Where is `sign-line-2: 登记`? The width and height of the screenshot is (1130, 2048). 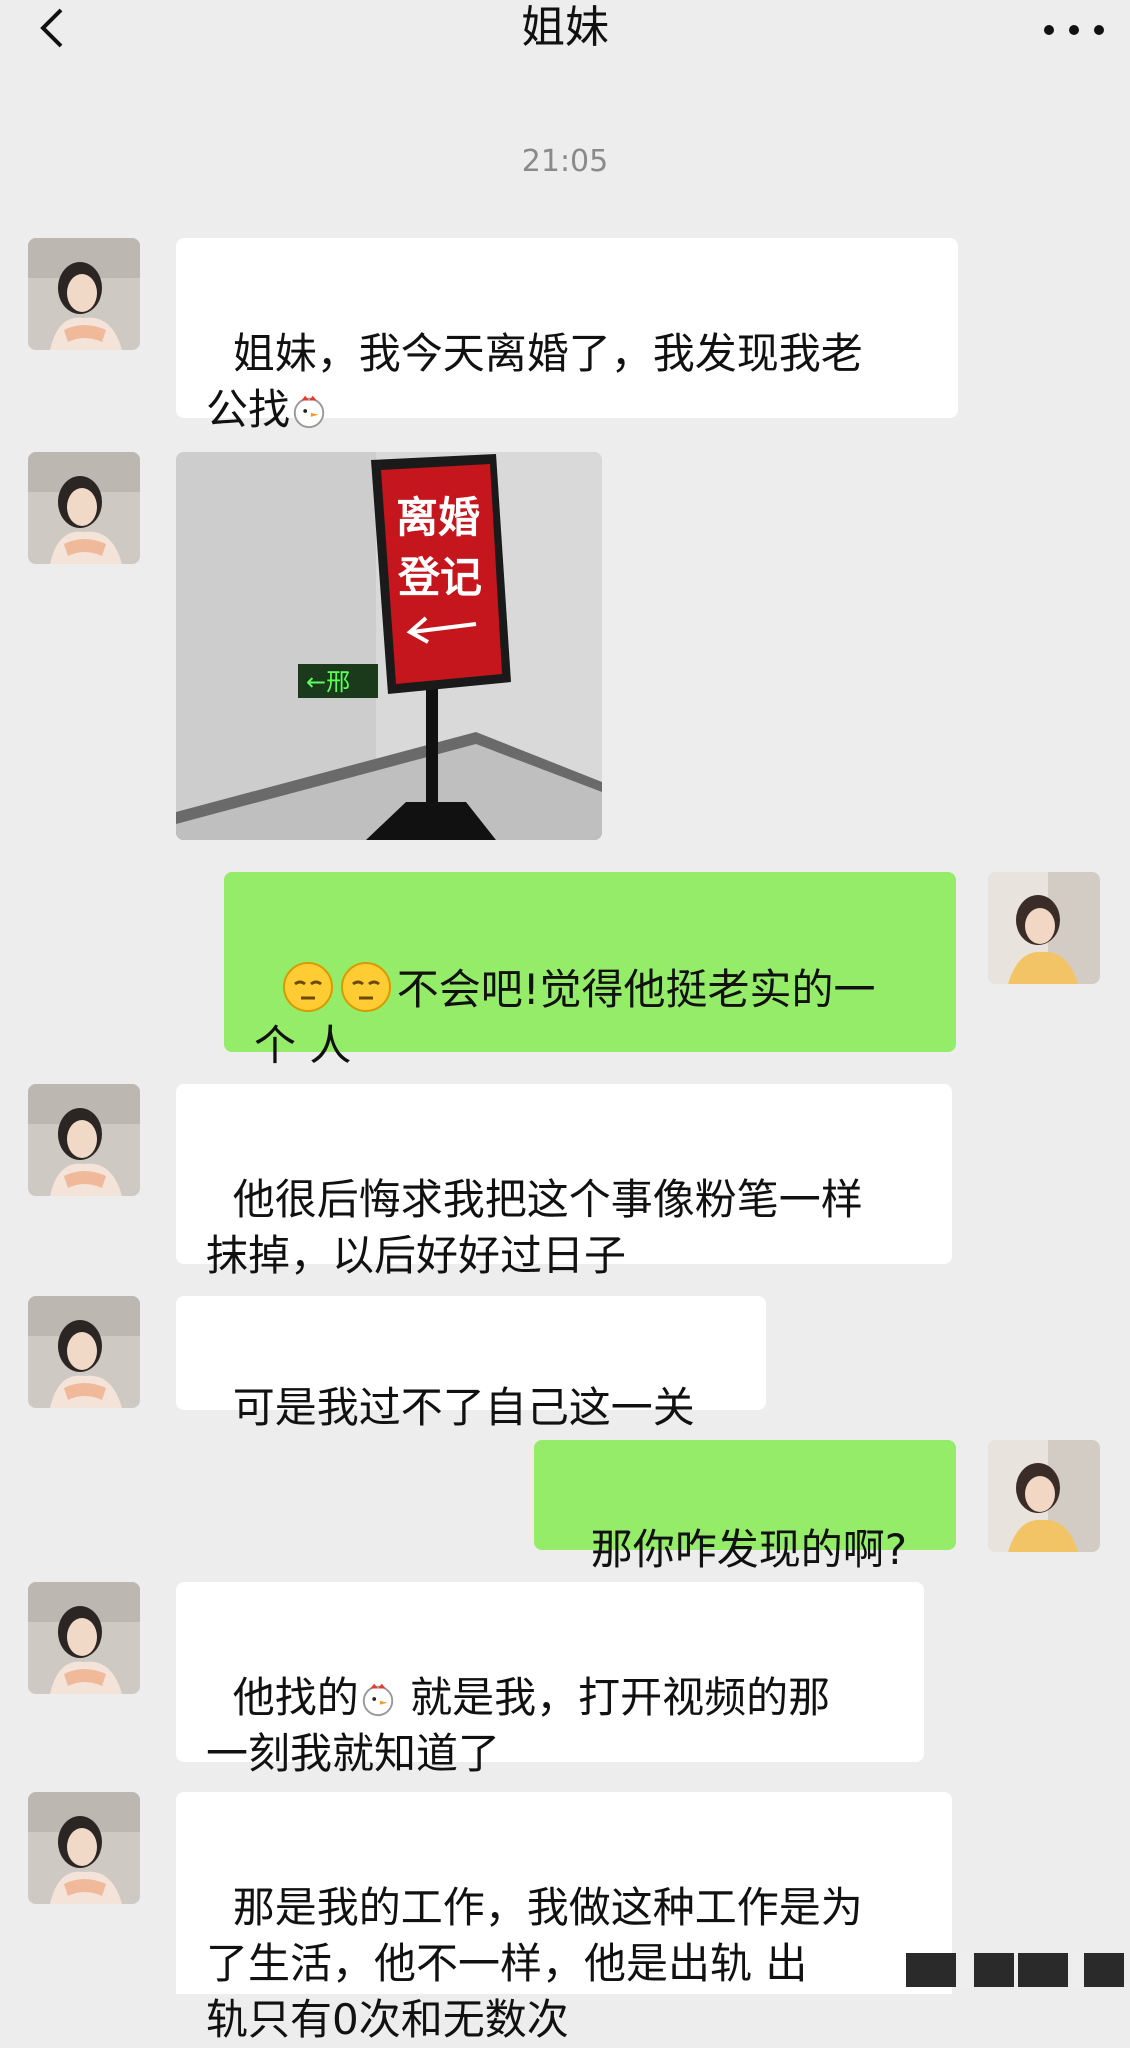 sign-line-2: 登记 is located at coordinates (439, 577).